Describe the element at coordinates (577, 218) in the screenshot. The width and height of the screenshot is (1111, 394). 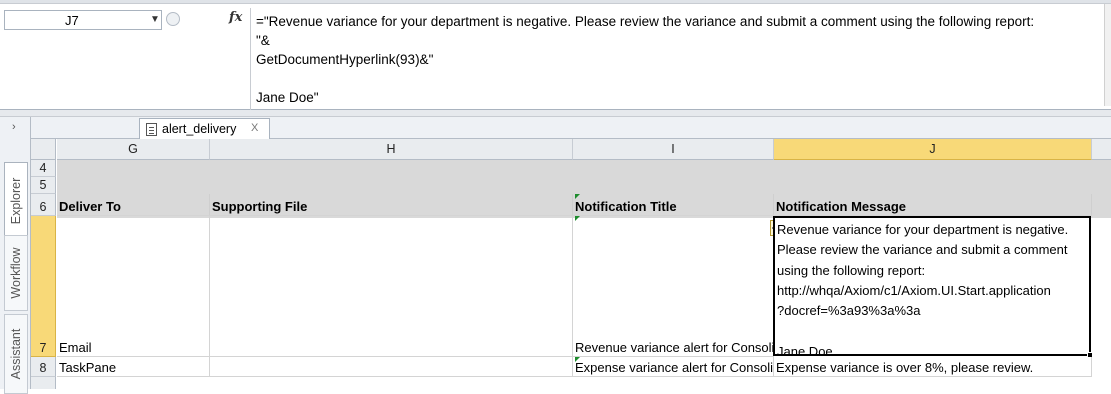
I see `error-indicator` at that location.